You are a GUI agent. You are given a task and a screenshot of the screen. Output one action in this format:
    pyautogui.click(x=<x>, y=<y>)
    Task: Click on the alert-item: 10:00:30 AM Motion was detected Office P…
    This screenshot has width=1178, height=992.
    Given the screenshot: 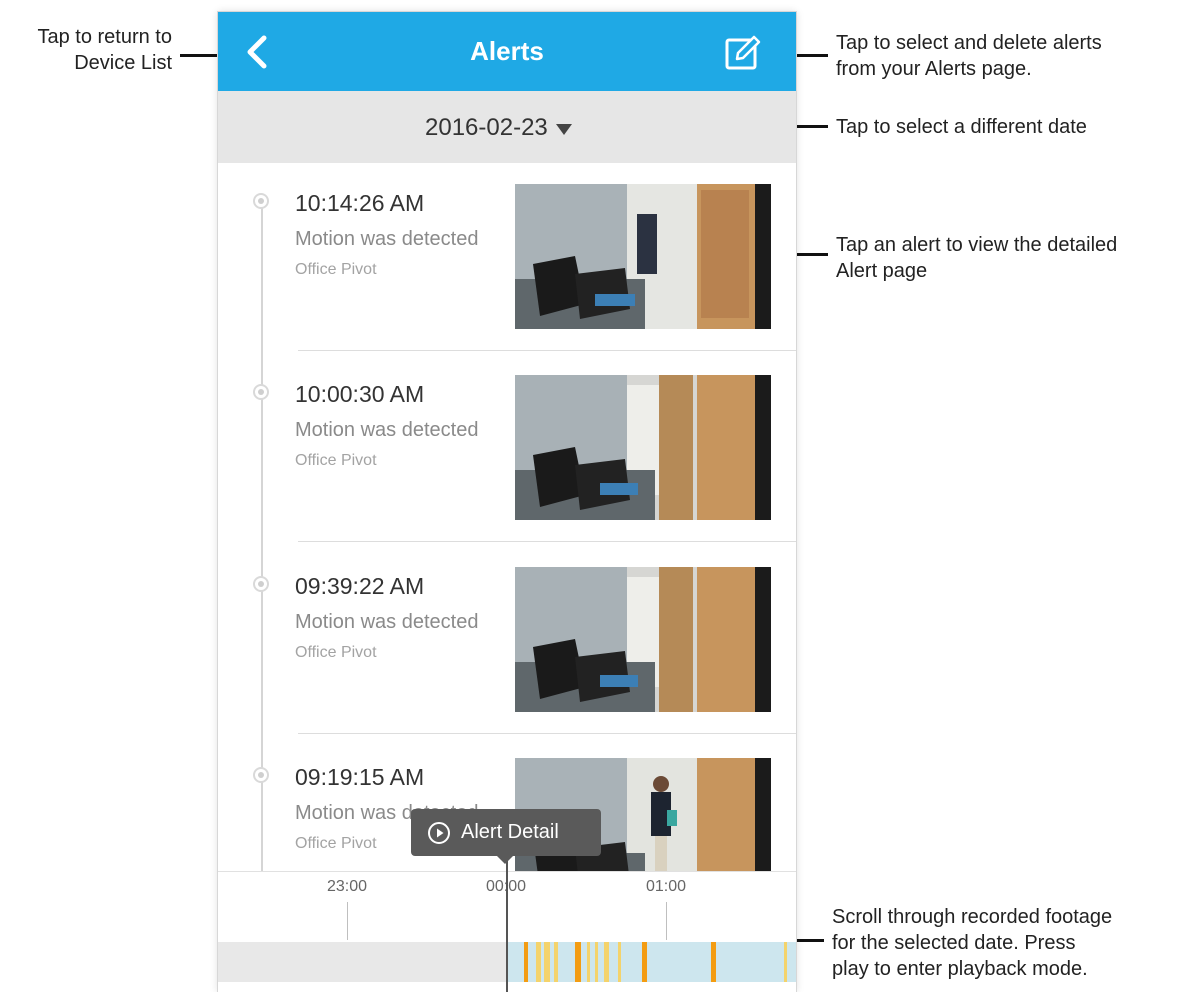 What is the action you would take?
    pyautogui.click(x=507, y=470)
    